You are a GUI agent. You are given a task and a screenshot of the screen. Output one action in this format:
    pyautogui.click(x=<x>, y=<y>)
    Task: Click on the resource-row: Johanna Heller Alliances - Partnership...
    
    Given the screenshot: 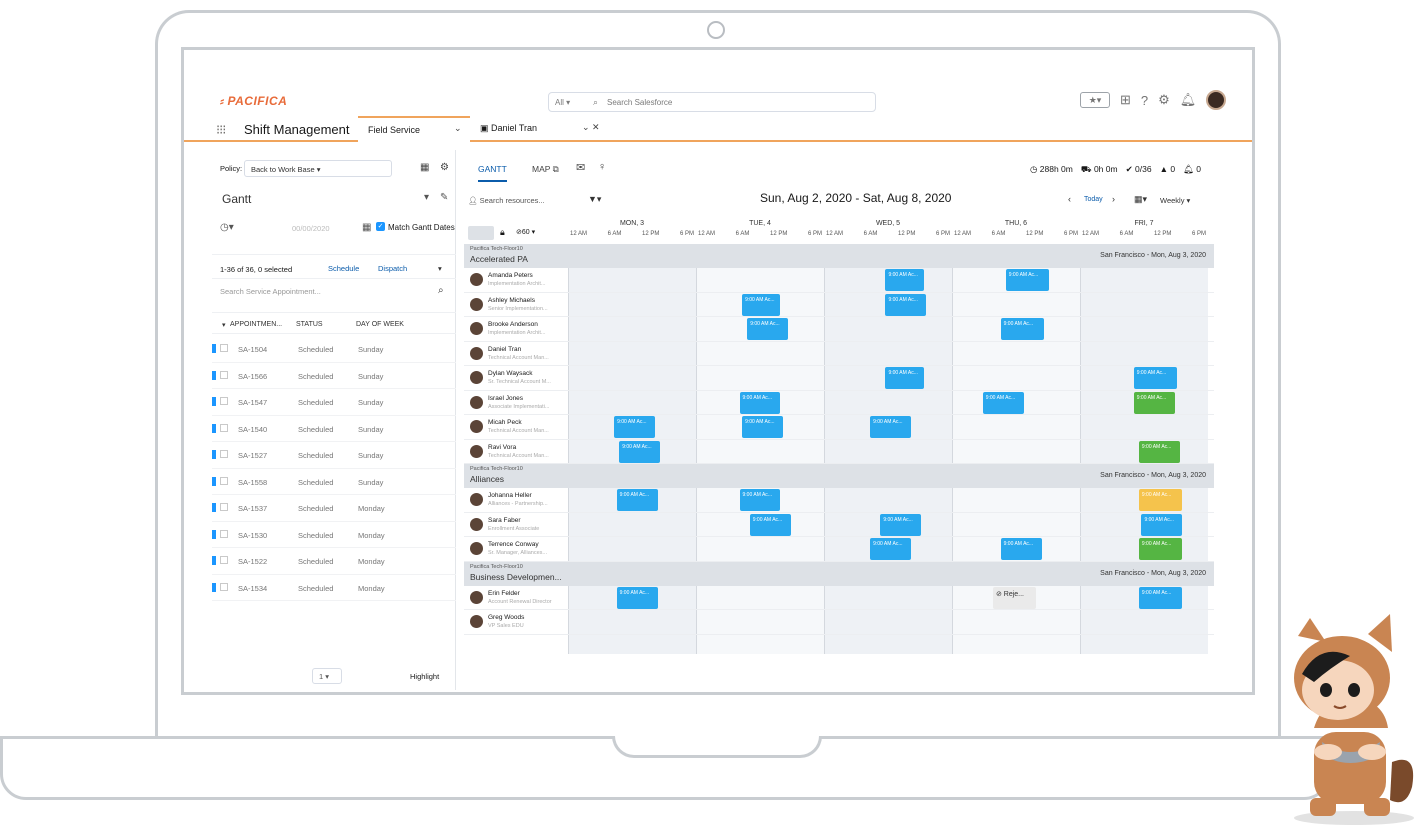 What is the action you would take?
    pyautogui.click(x=839, y=500)
    